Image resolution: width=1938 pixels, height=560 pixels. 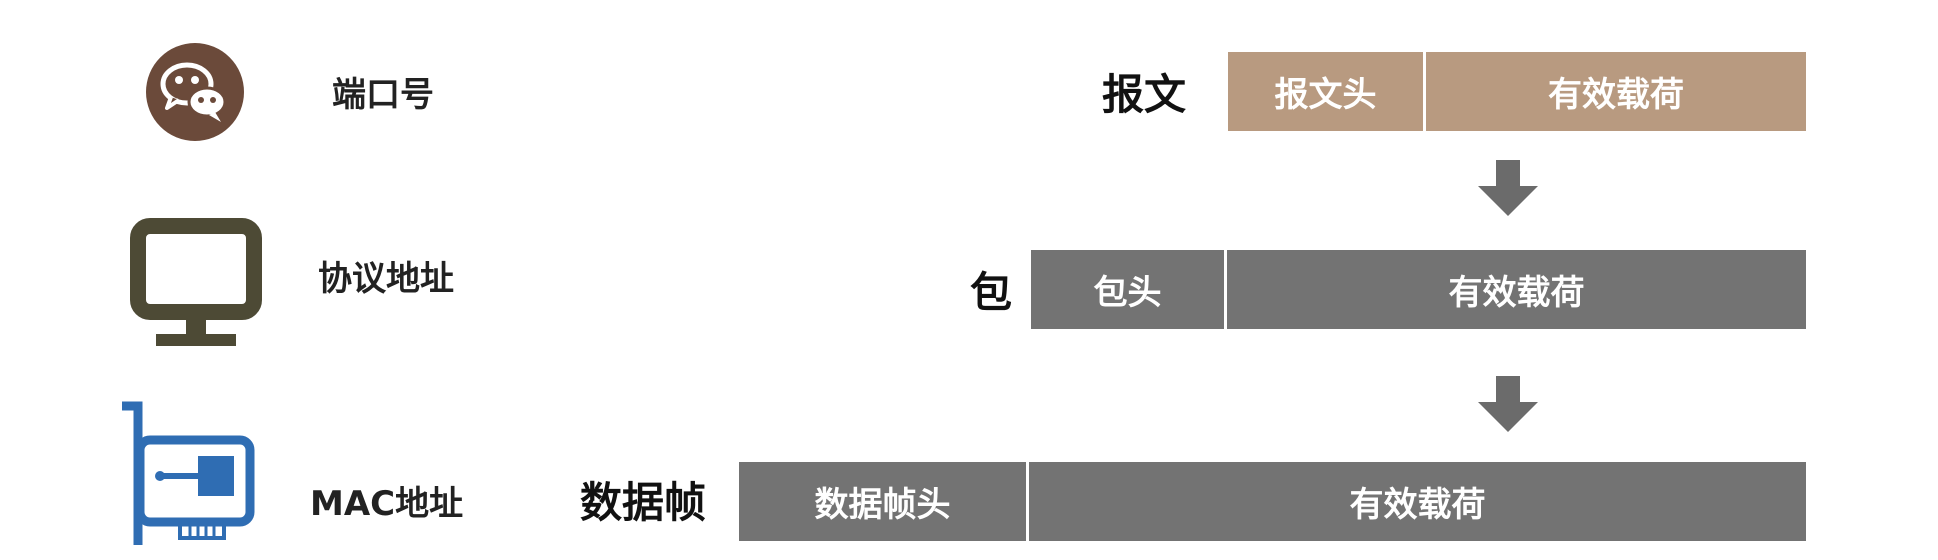 I want to click on wechat-icon, so click(x=195, y=92).